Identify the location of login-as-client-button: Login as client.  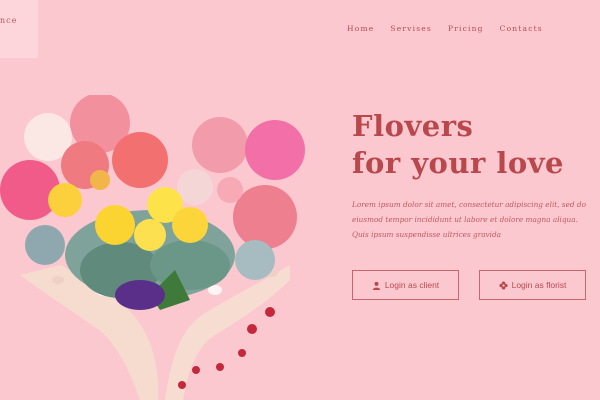
(405, 285).